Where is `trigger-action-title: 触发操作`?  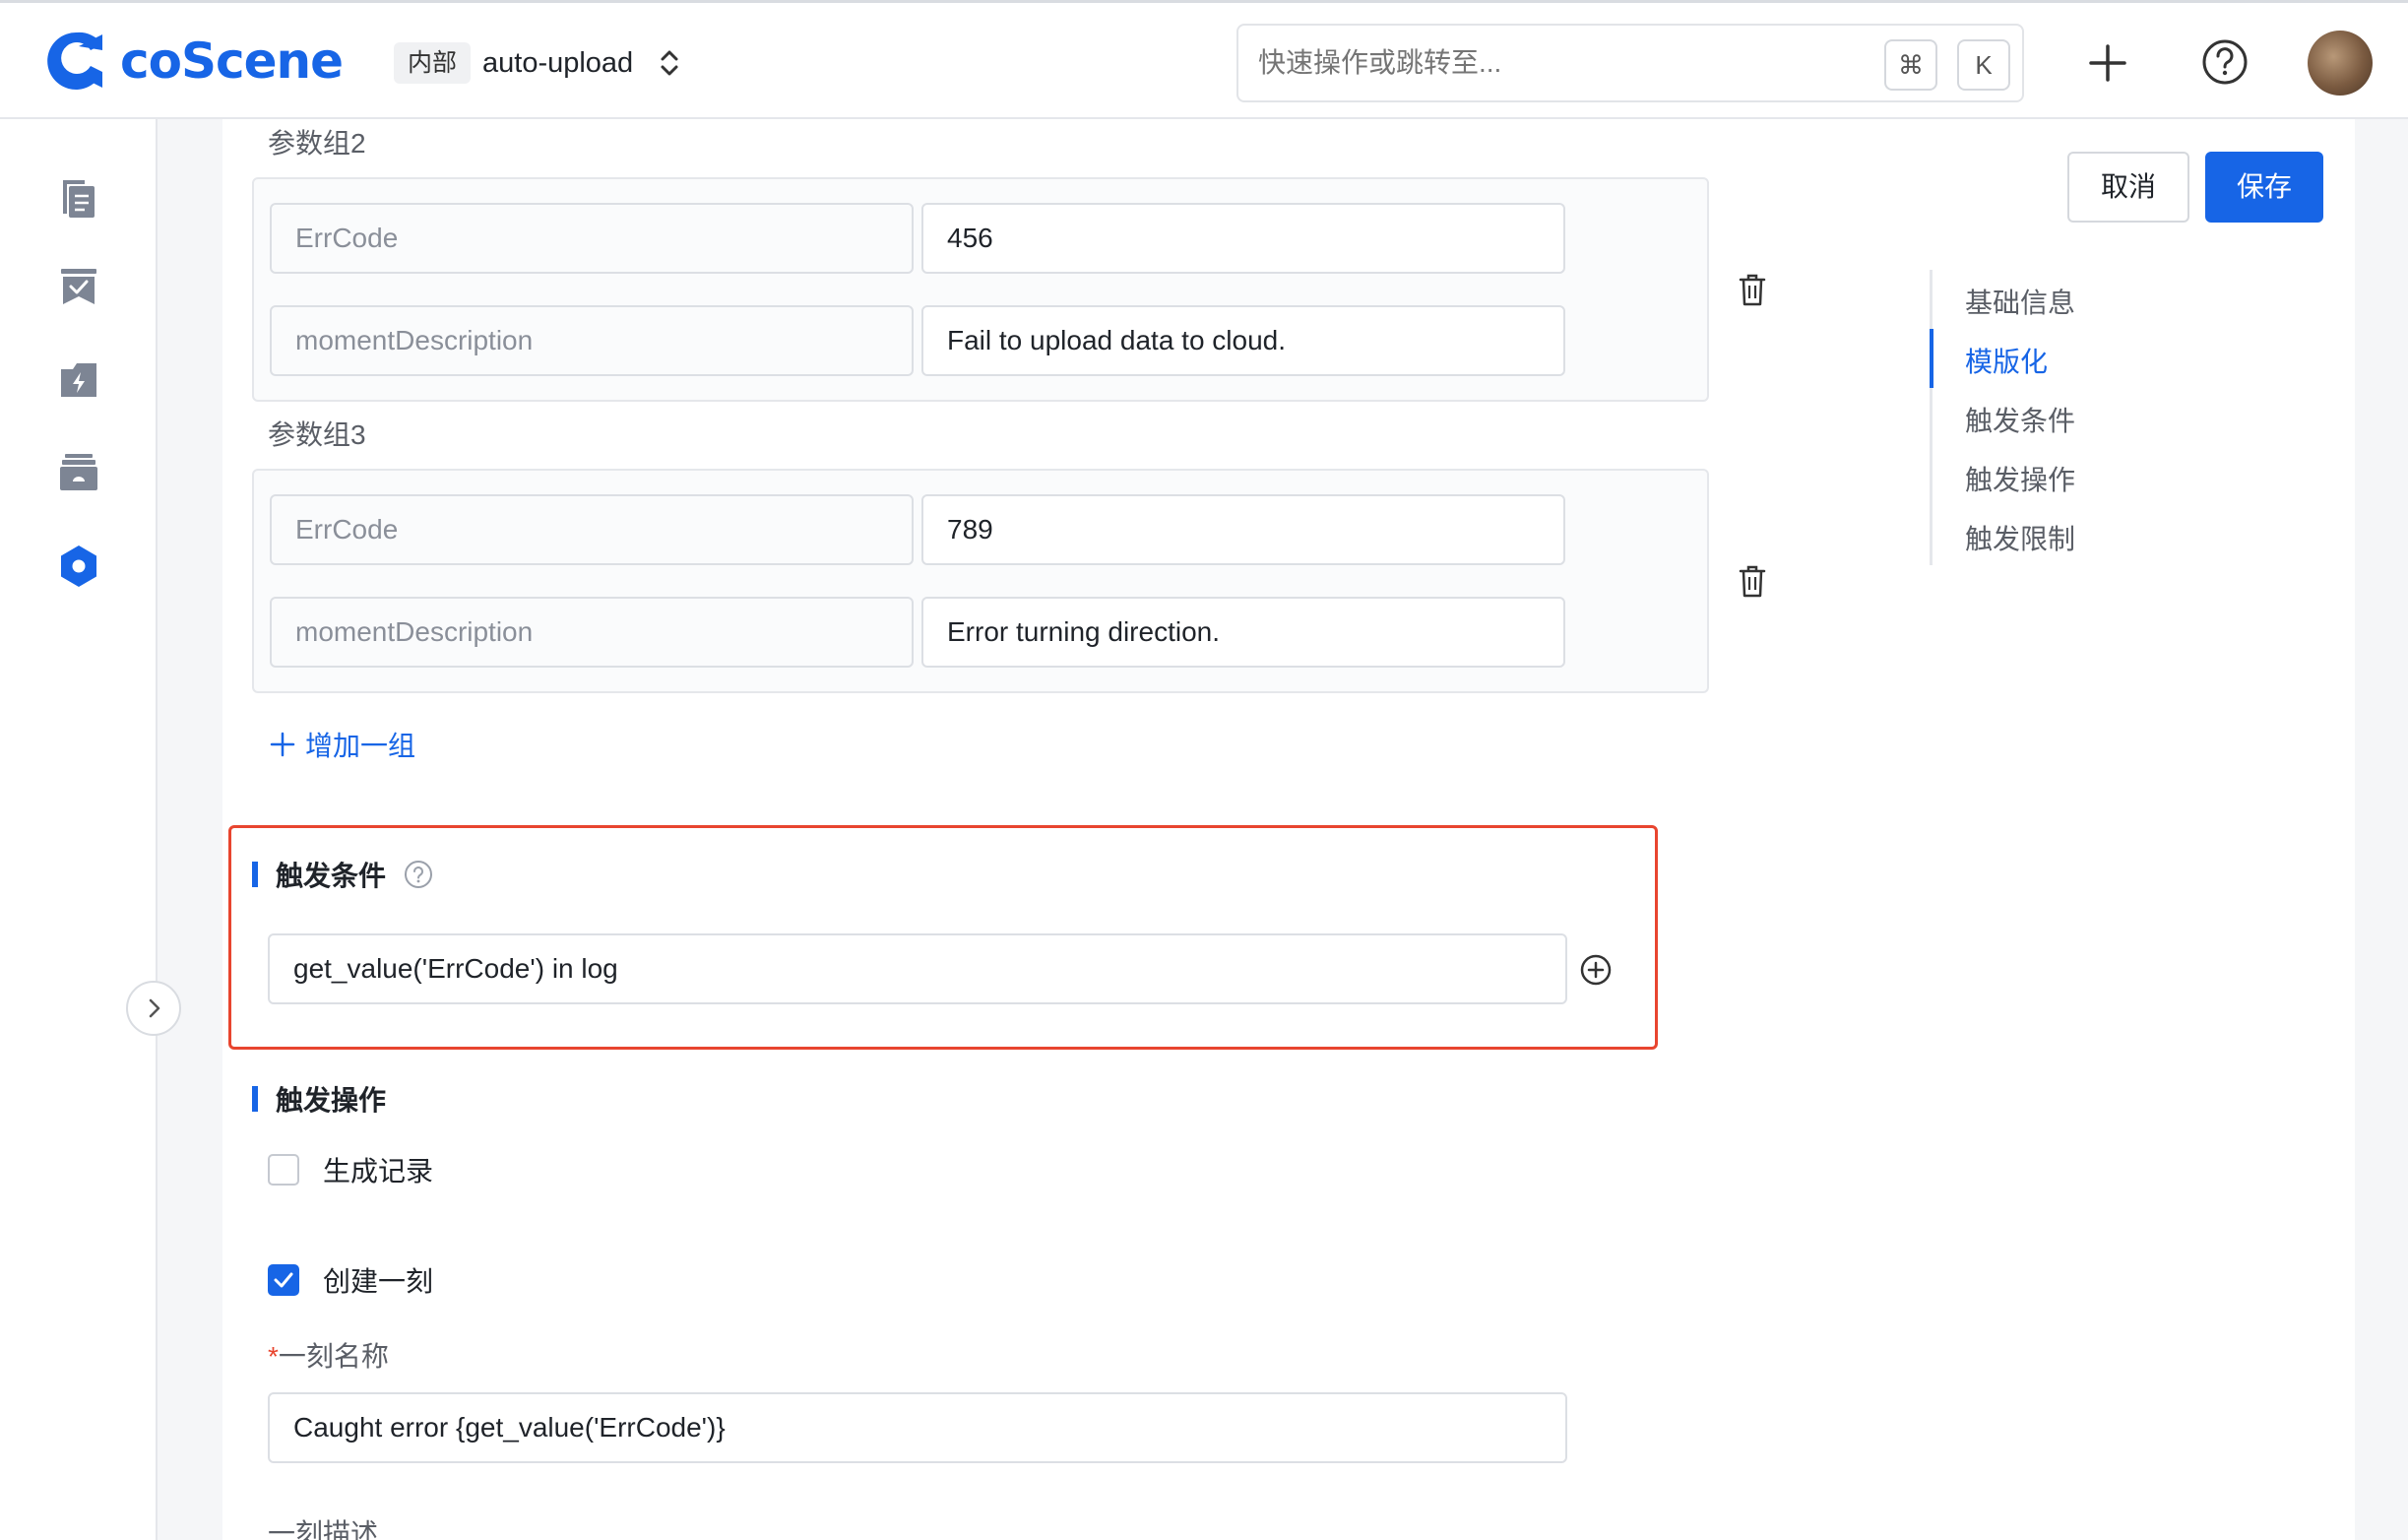
trigger-action-title: 触发操作 is located at coordinates (319, 1099).